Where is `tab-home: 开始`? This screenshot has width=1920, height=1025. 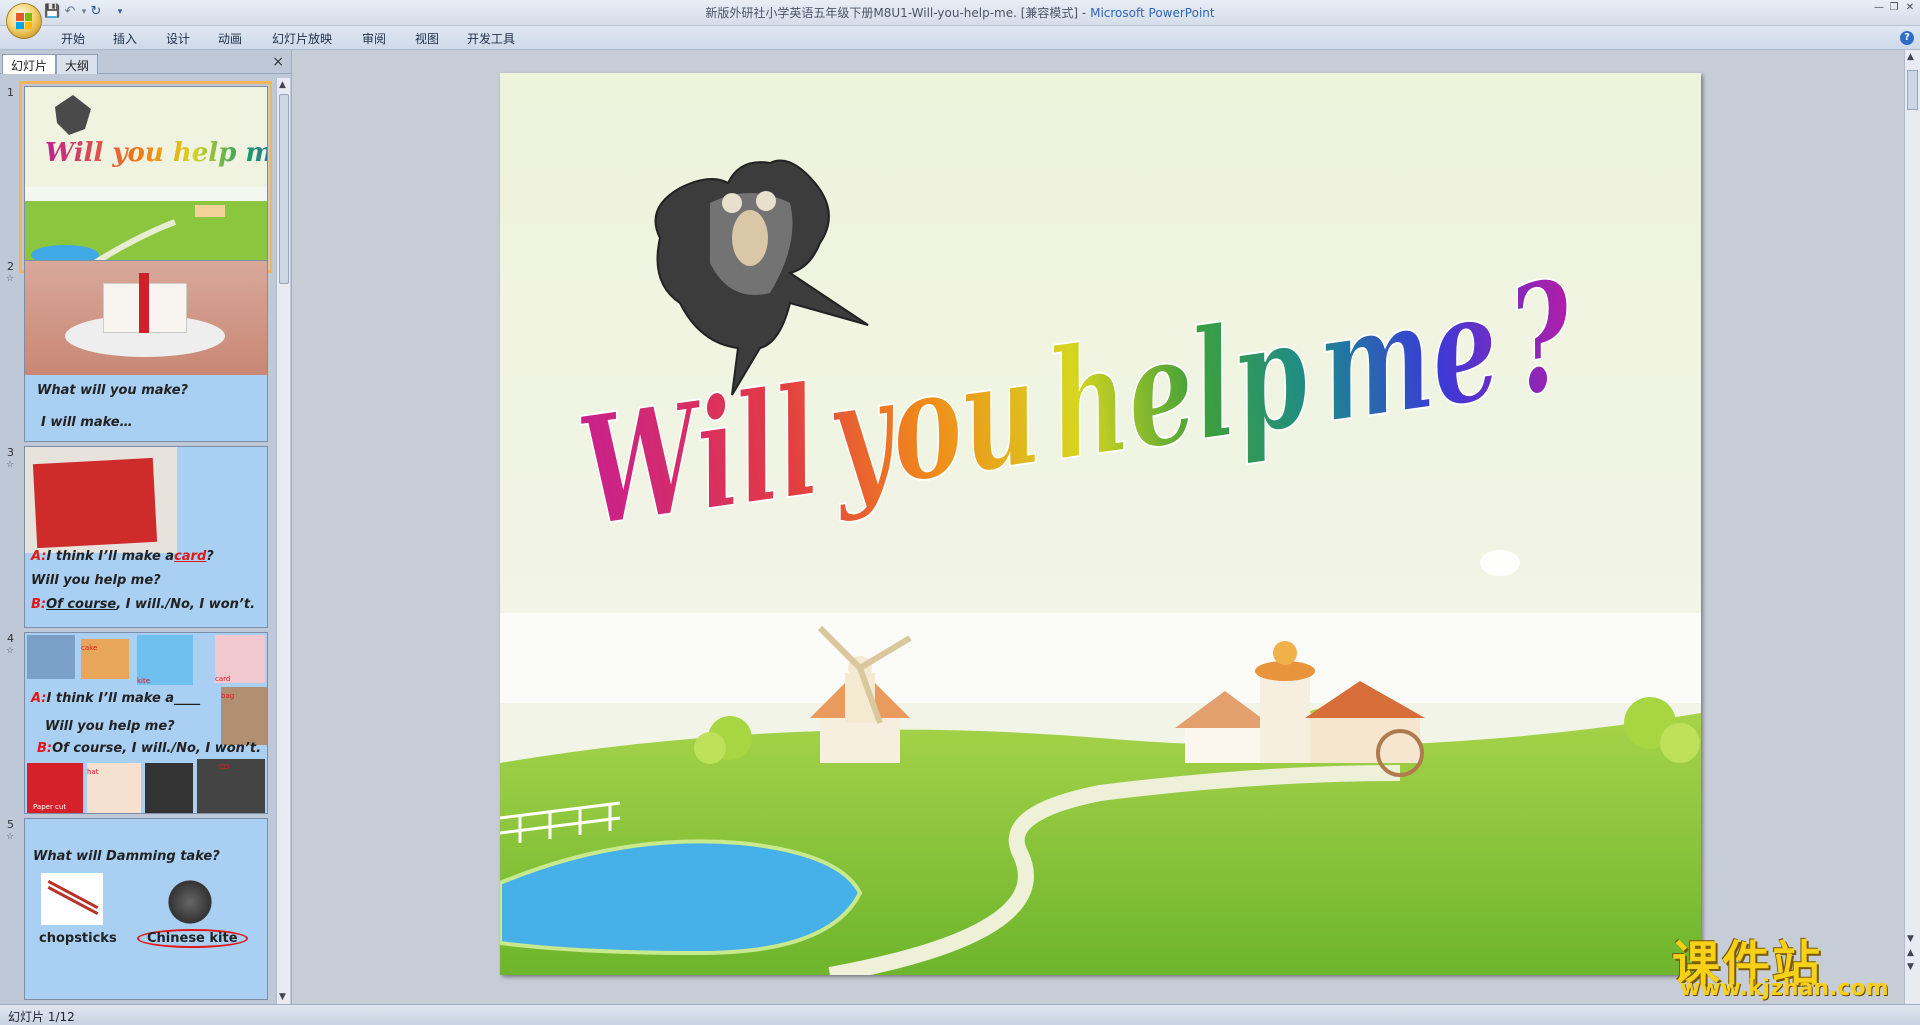 tab-home: 开始 is located at coordinates (73, 38).